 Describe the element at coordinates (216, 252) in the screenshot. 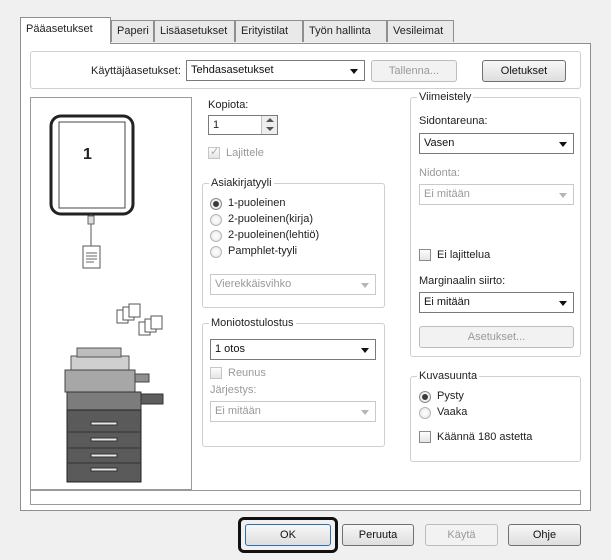

I see `radio-pamphlet` at that location.